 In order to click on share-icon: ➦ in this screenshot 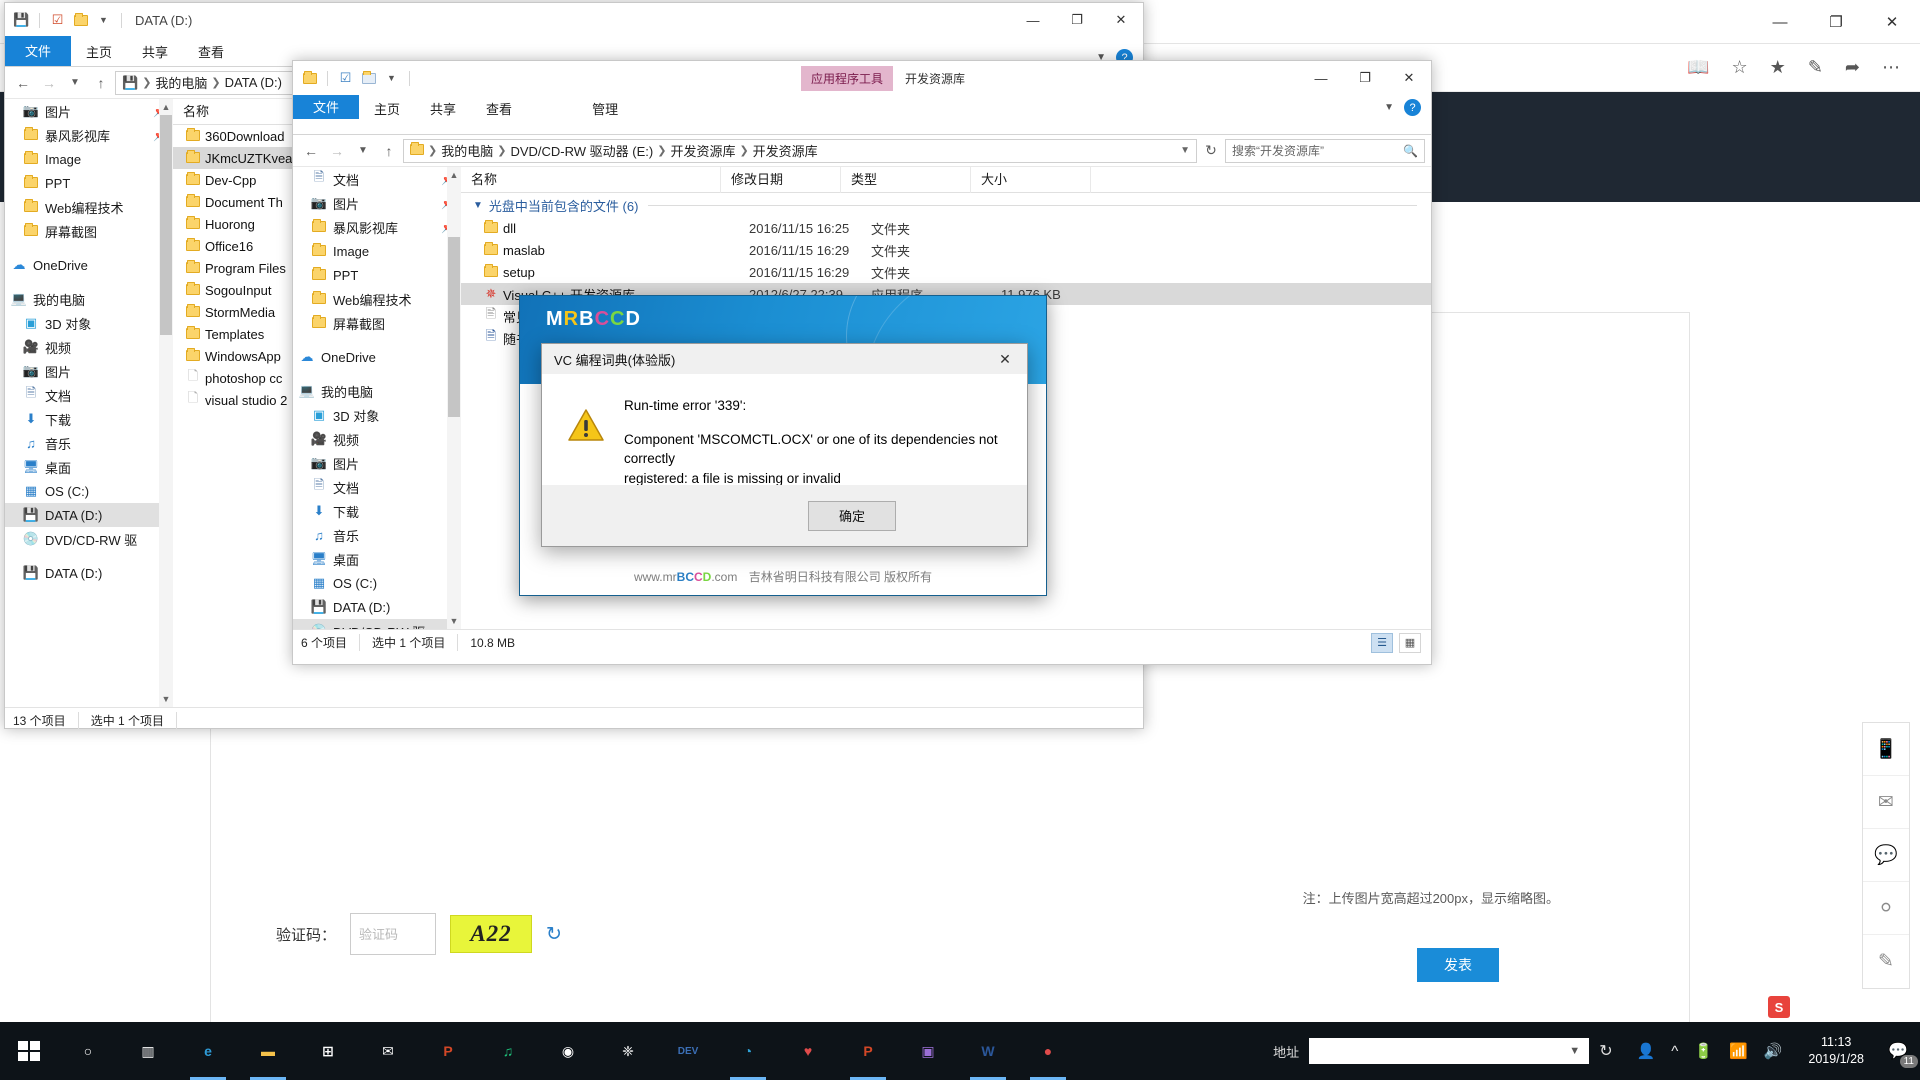, I will do `click(1852, 67)`.